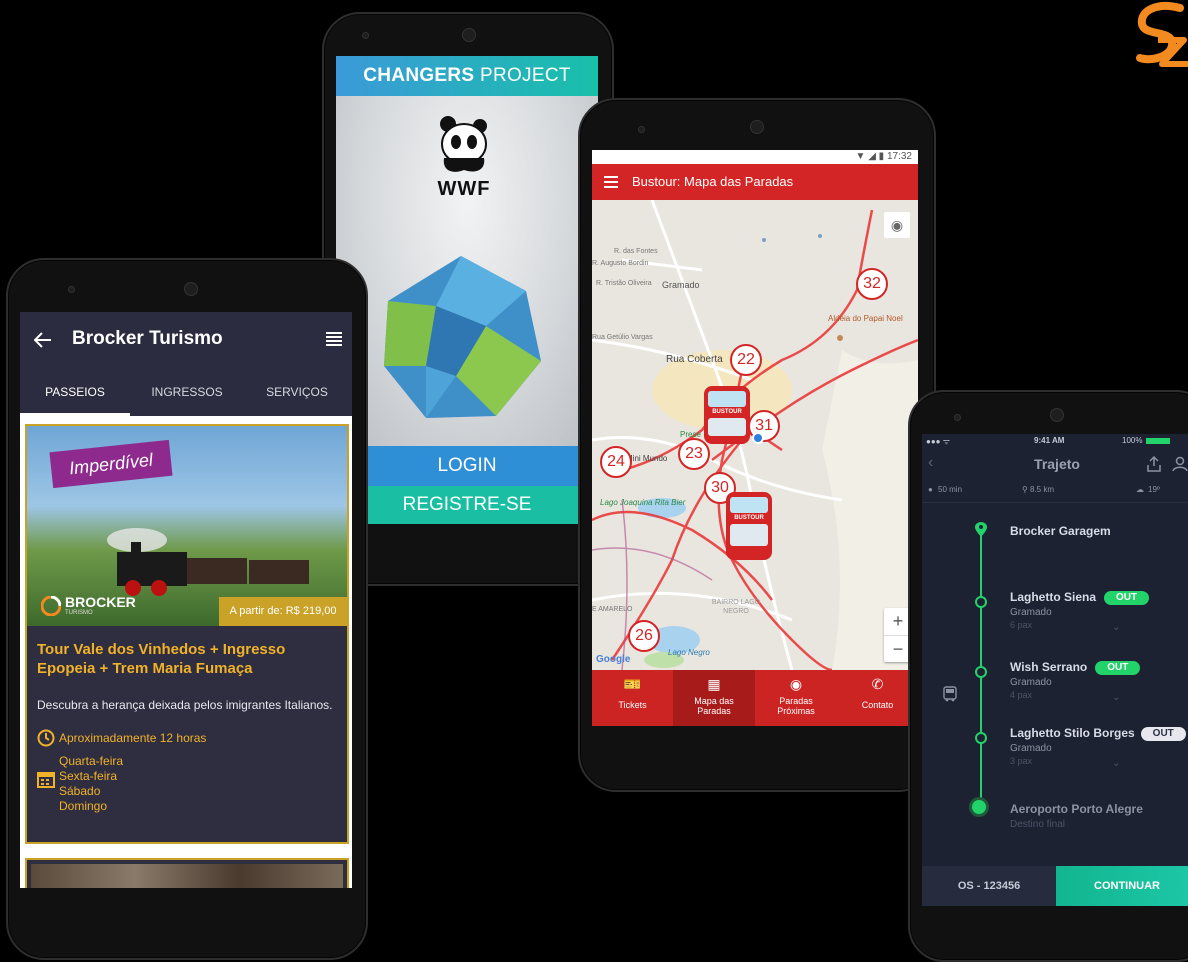 The width and height of the screenshot is (1188, 962). What do you see at coordinates (713, 181) in the screenshot?
I see `map-title: Bustour: Mapa das Paradas` at bounding box center [713, 181].